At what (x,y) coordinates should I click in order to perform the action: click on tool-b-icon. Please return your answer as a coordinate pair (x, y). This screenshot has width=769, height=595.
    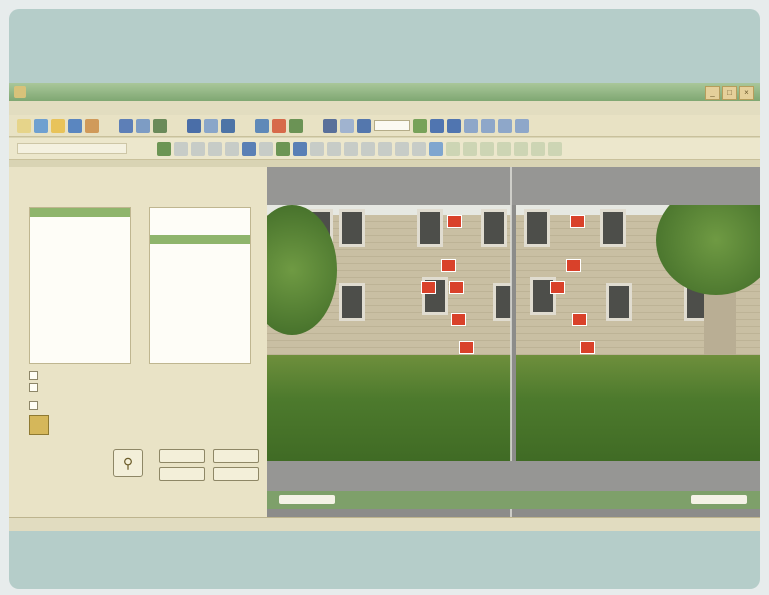
    Looking at the image, I should click on (143, 125).